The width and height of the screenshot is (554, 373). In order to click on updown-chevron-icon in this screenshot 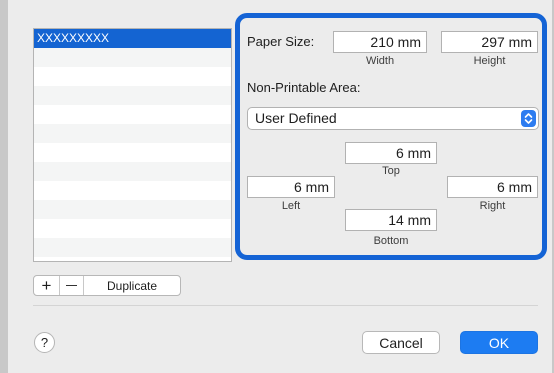, I will do `click(528, 118)`.